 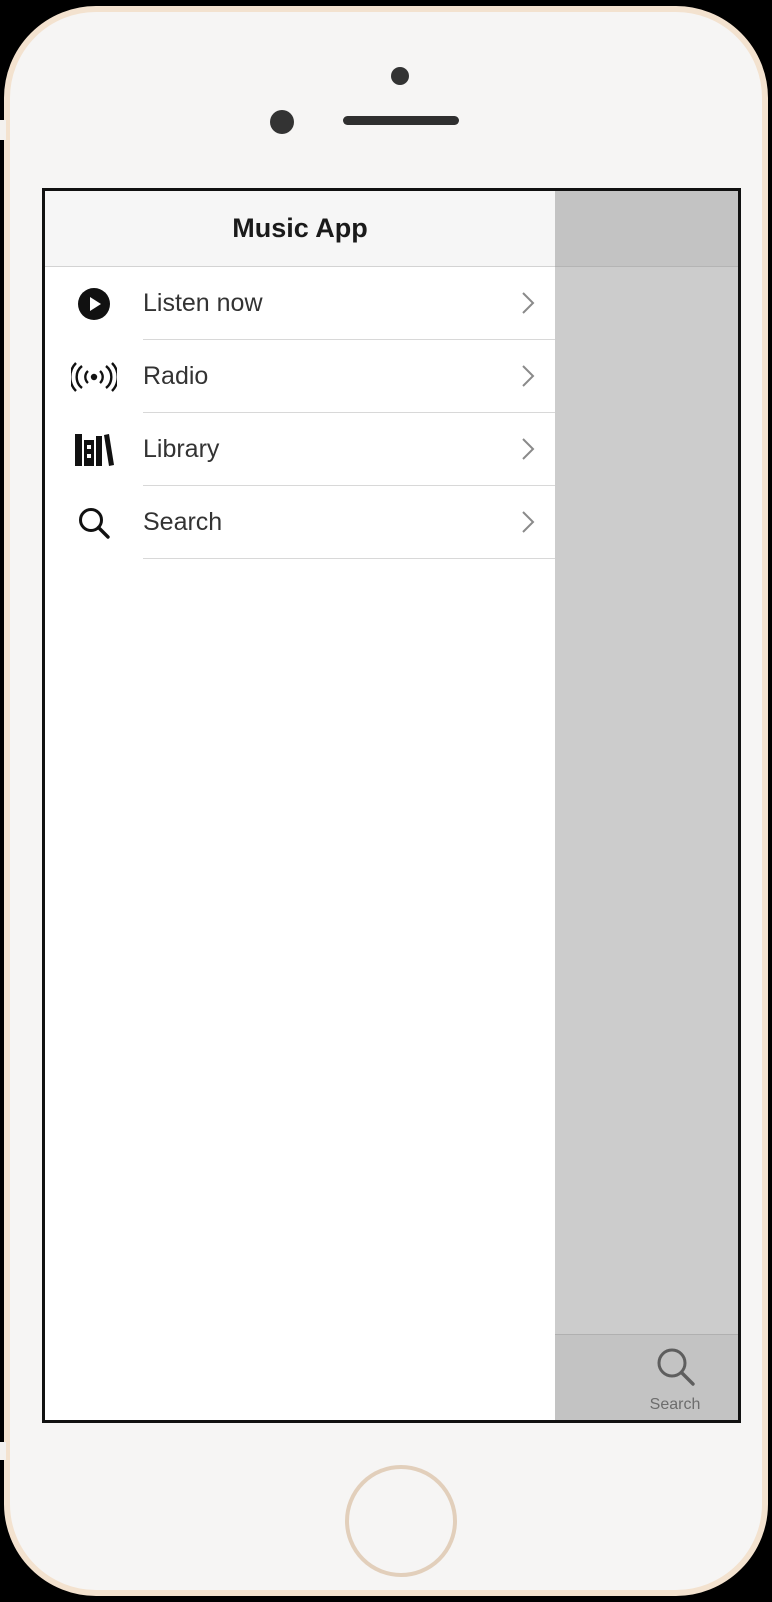 I want to click on menu-item-label: Library, so click(x=181, y=448).